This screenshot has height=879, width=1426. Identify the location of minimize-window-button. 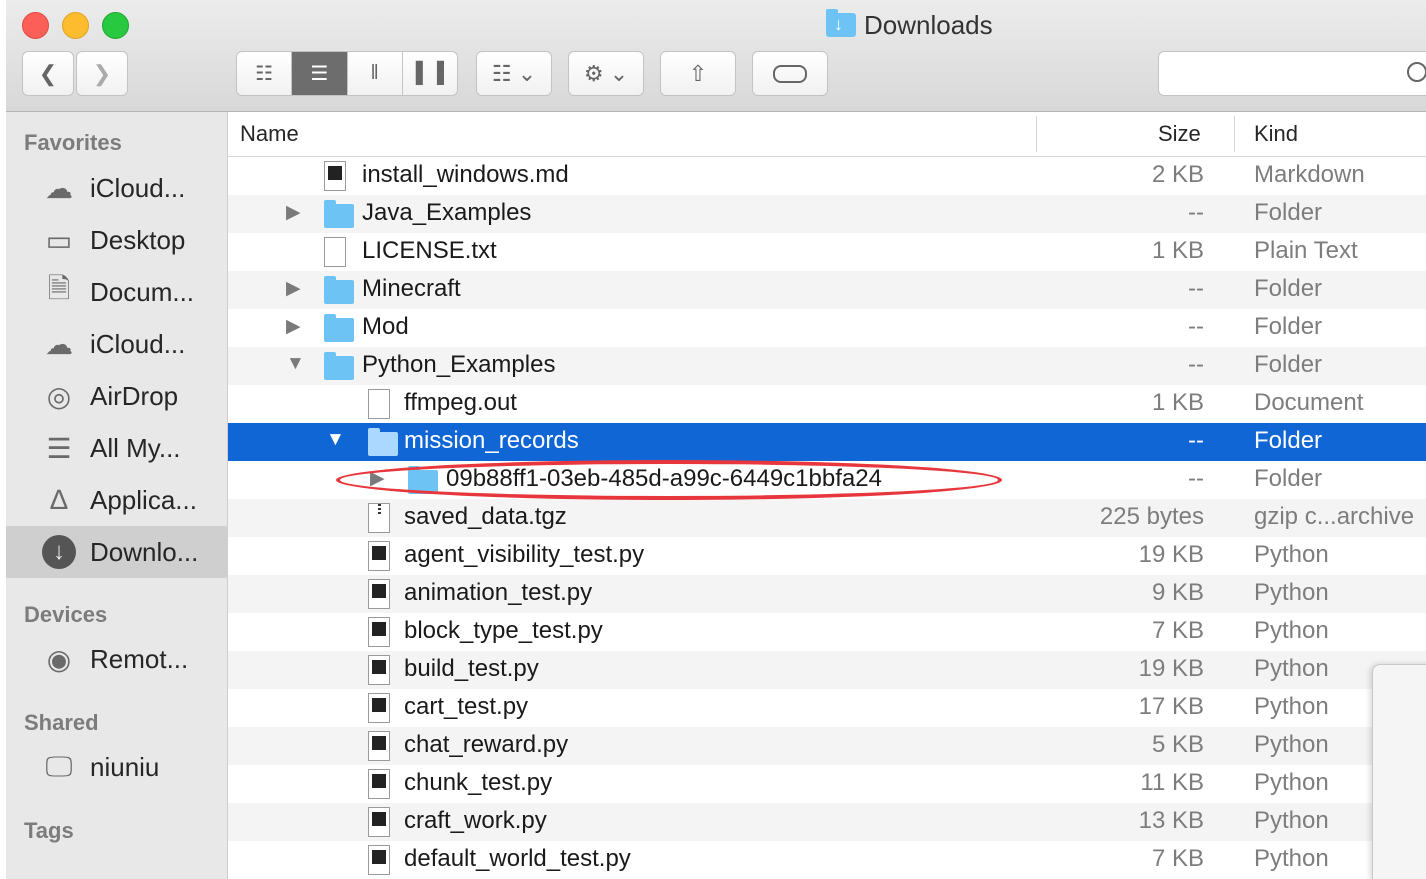
(75, 25).